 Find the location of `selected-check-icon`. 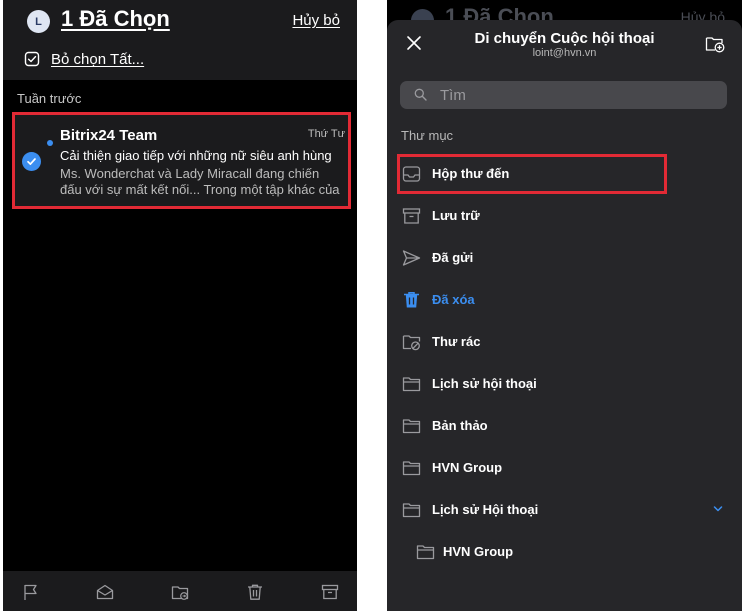

selected-check-icon is located at coordinates (31, 161).